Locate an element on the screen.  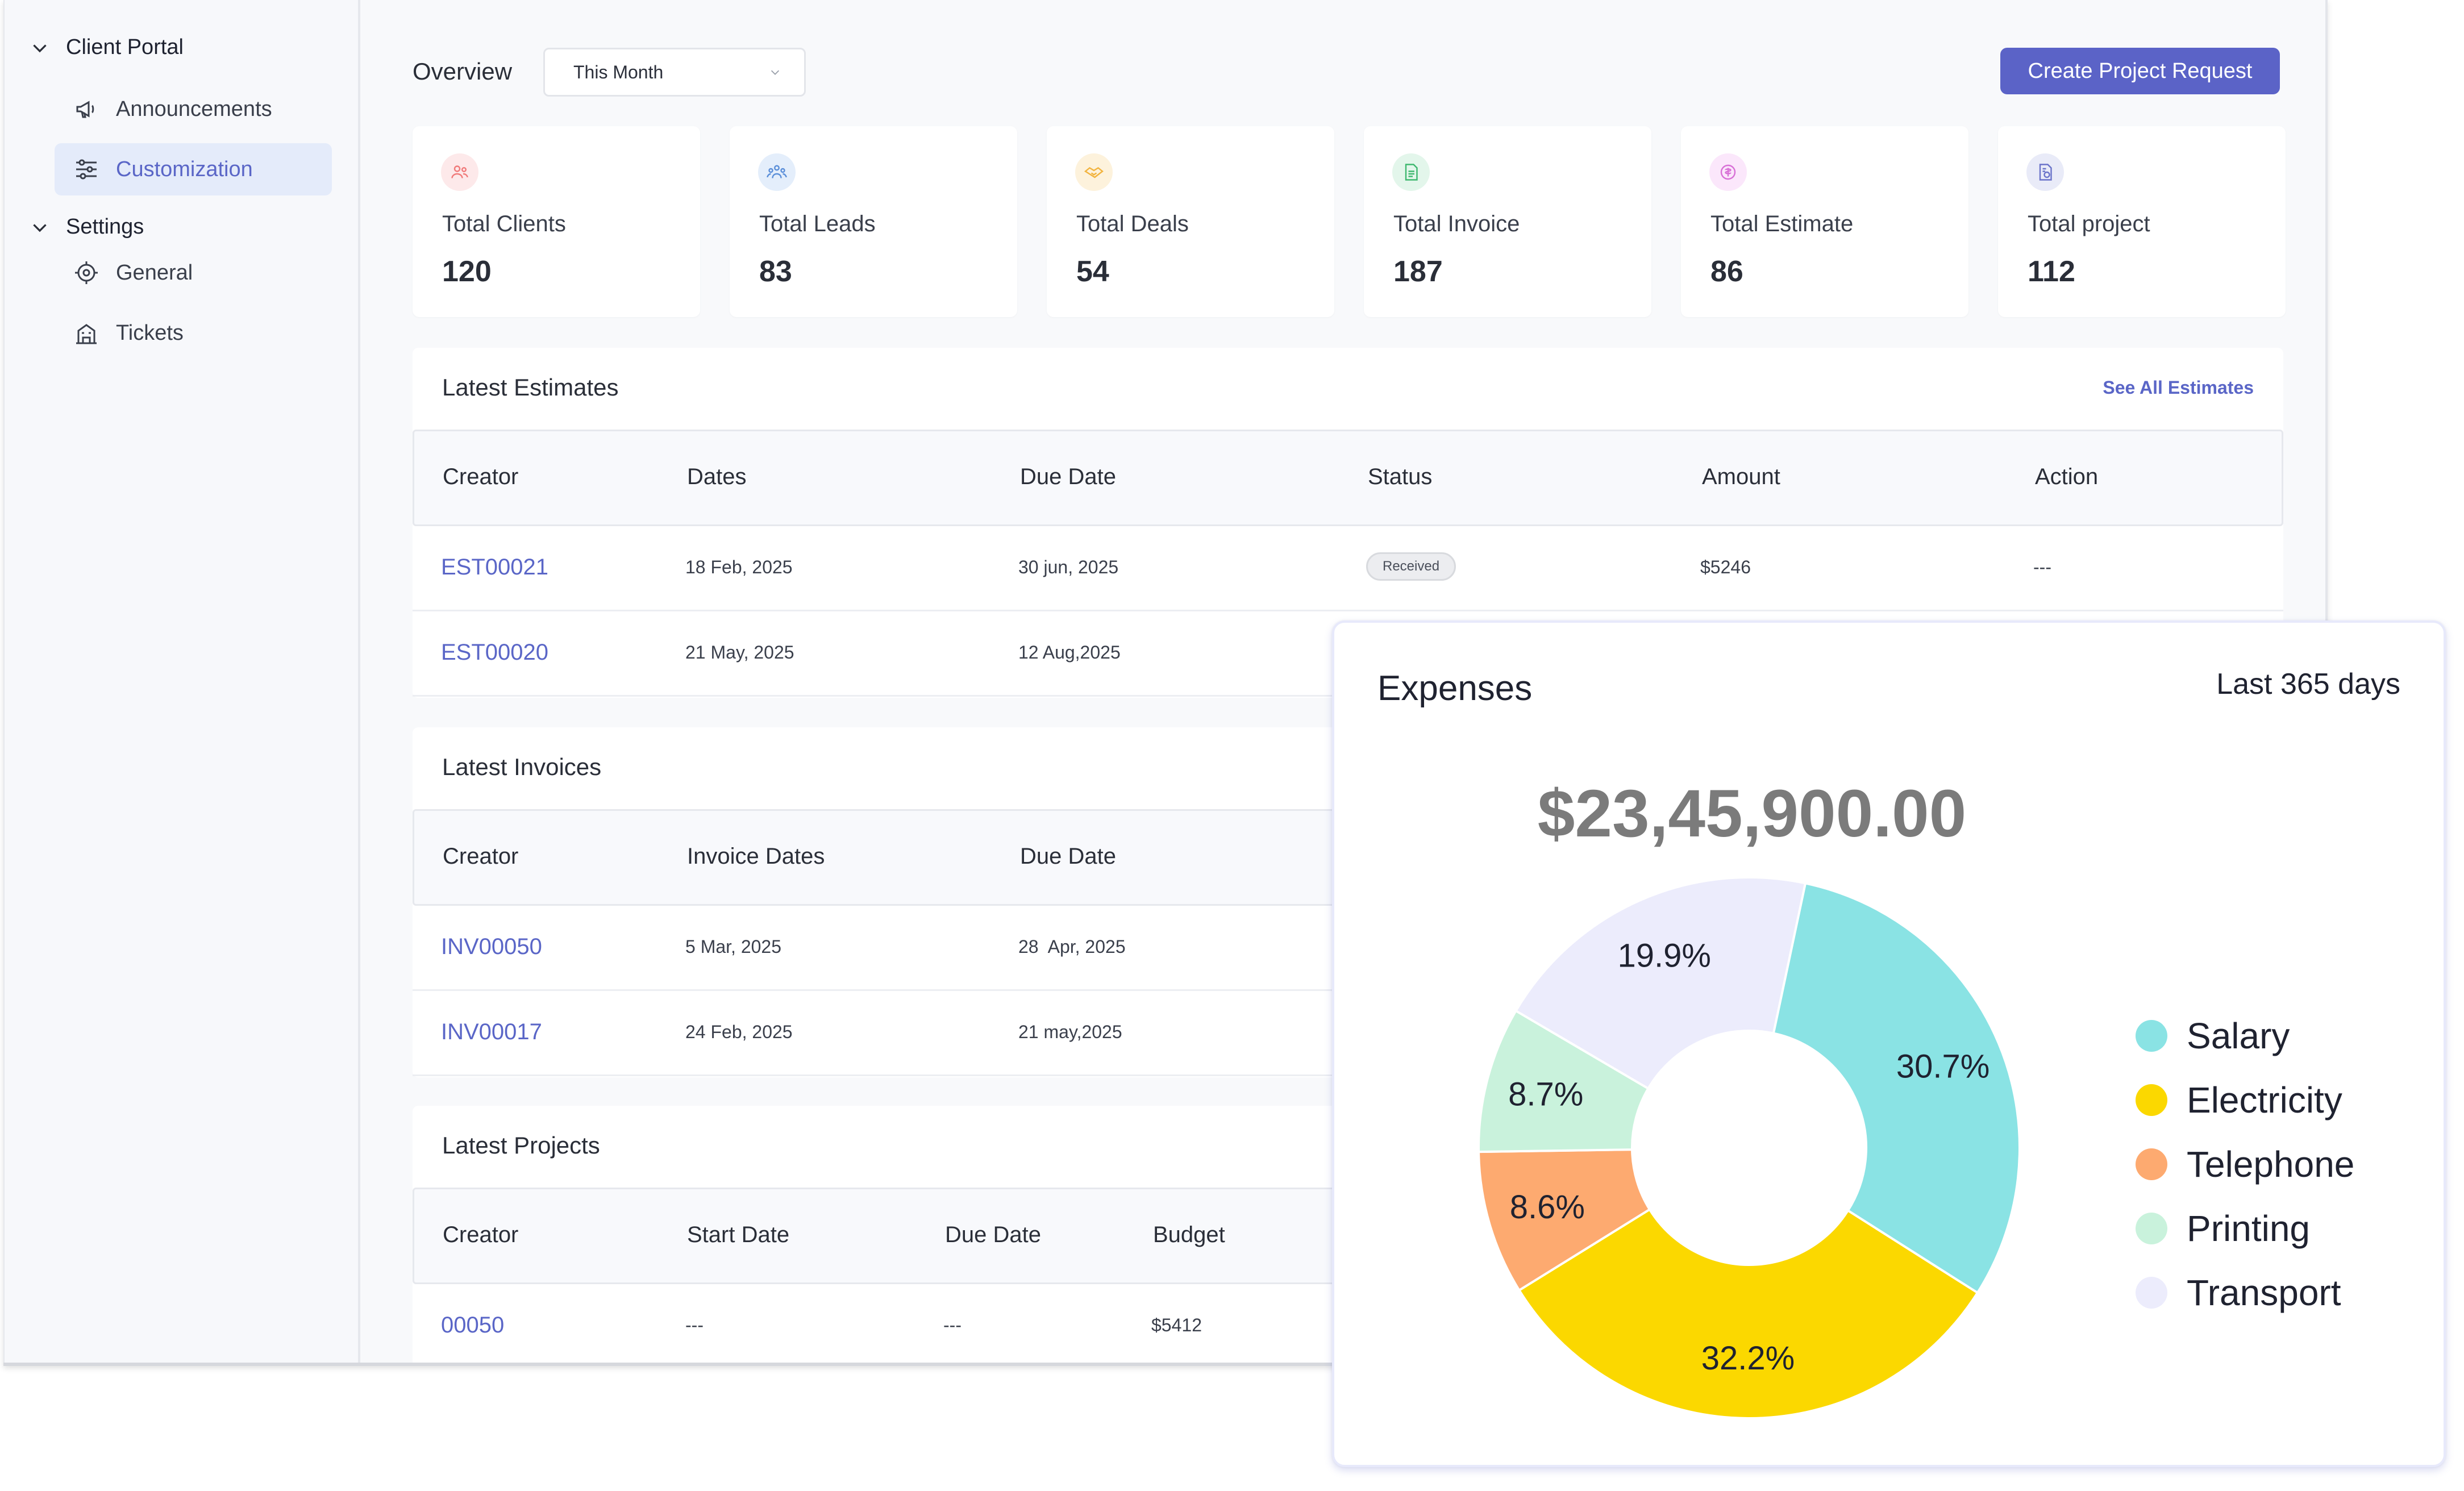
stat-card-clients: Total Clients 120 is located at coordinates (556, 222).